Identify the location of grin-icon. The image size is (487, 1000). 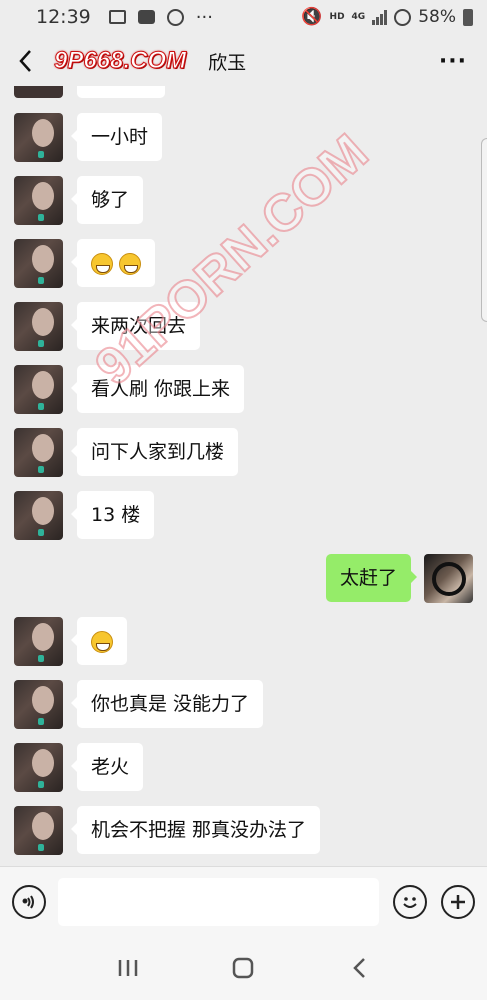
(102, 263).